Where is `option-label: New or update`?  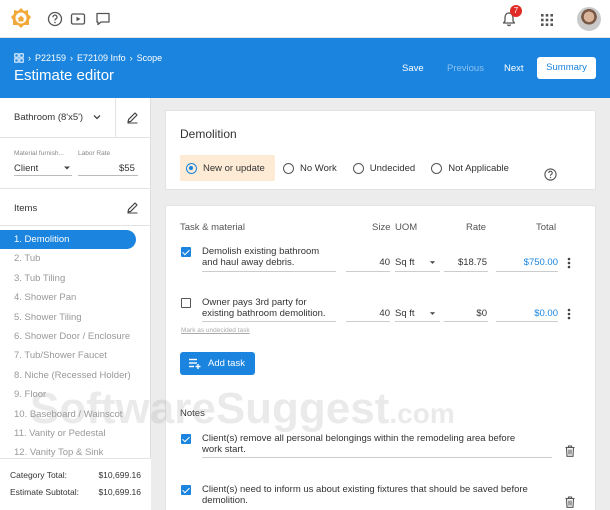 option-label: New or update is located at coordinates (234, 168).